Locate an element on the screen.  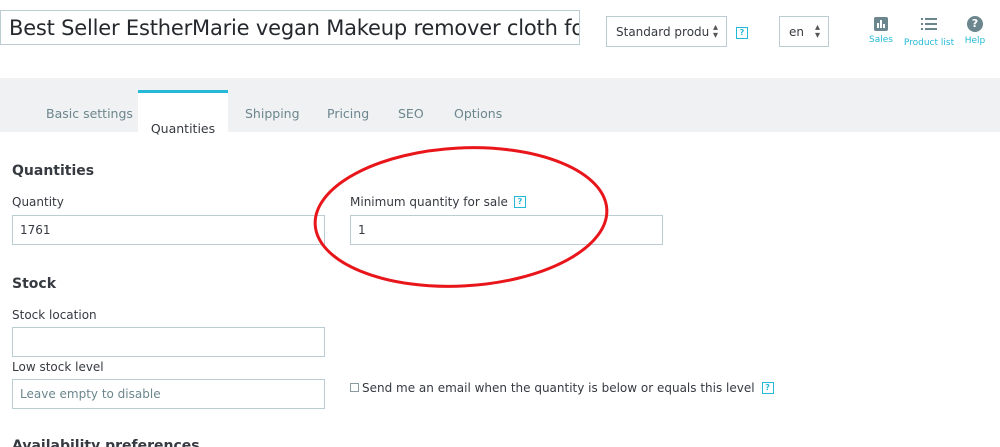
tab-pricing: Pricing is located at coordinates (348, 105).